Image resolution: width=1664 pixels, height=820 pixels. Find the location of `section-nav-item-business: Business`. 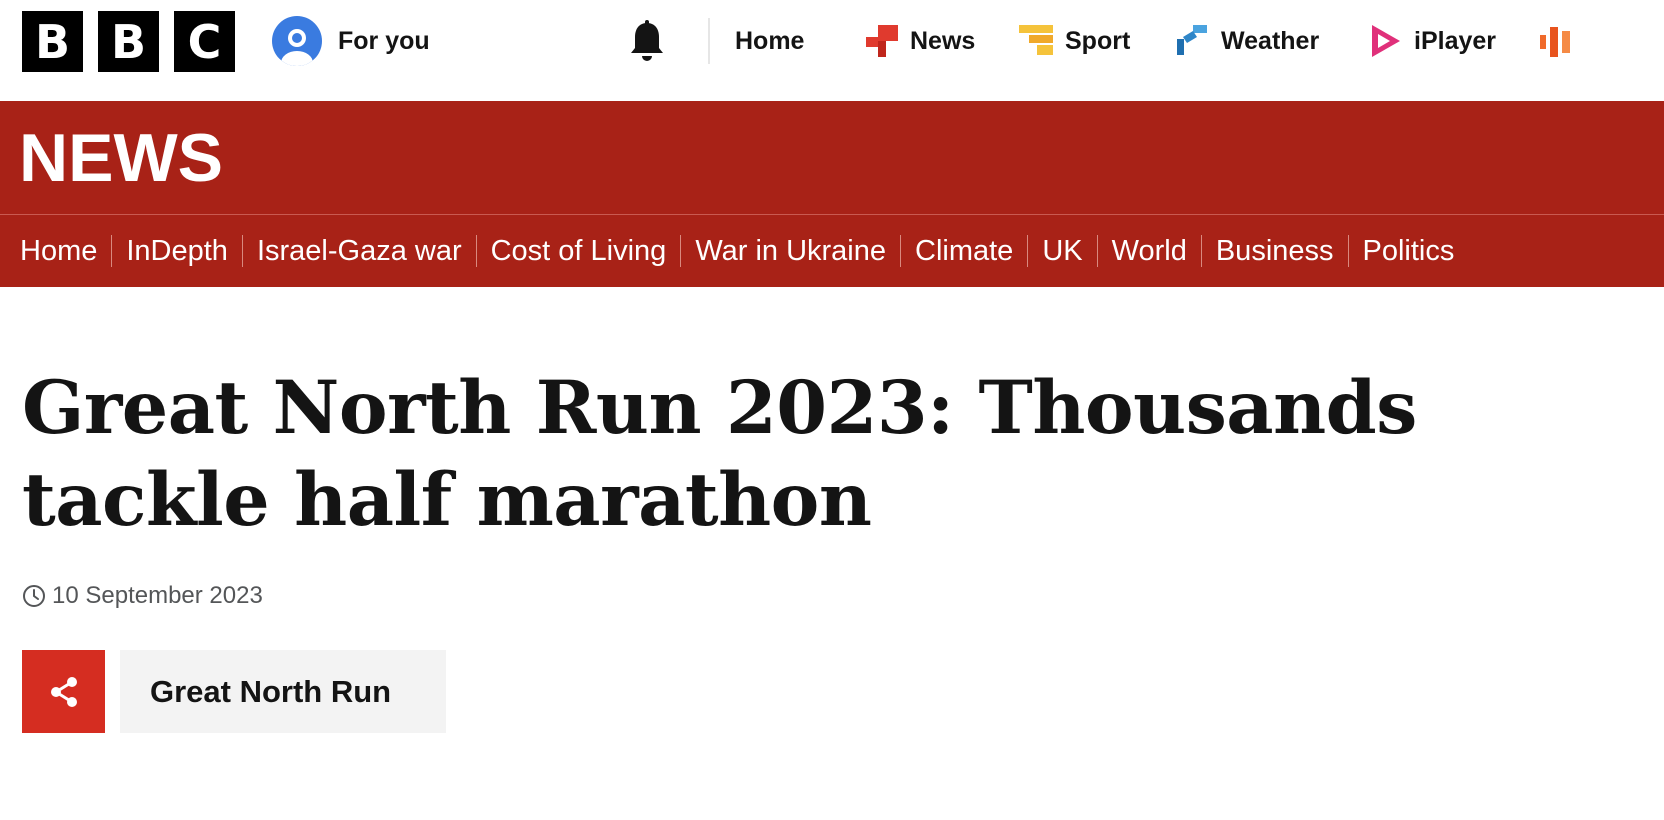

section-nav-item-business: Business is located at coordinates (1275, 251).